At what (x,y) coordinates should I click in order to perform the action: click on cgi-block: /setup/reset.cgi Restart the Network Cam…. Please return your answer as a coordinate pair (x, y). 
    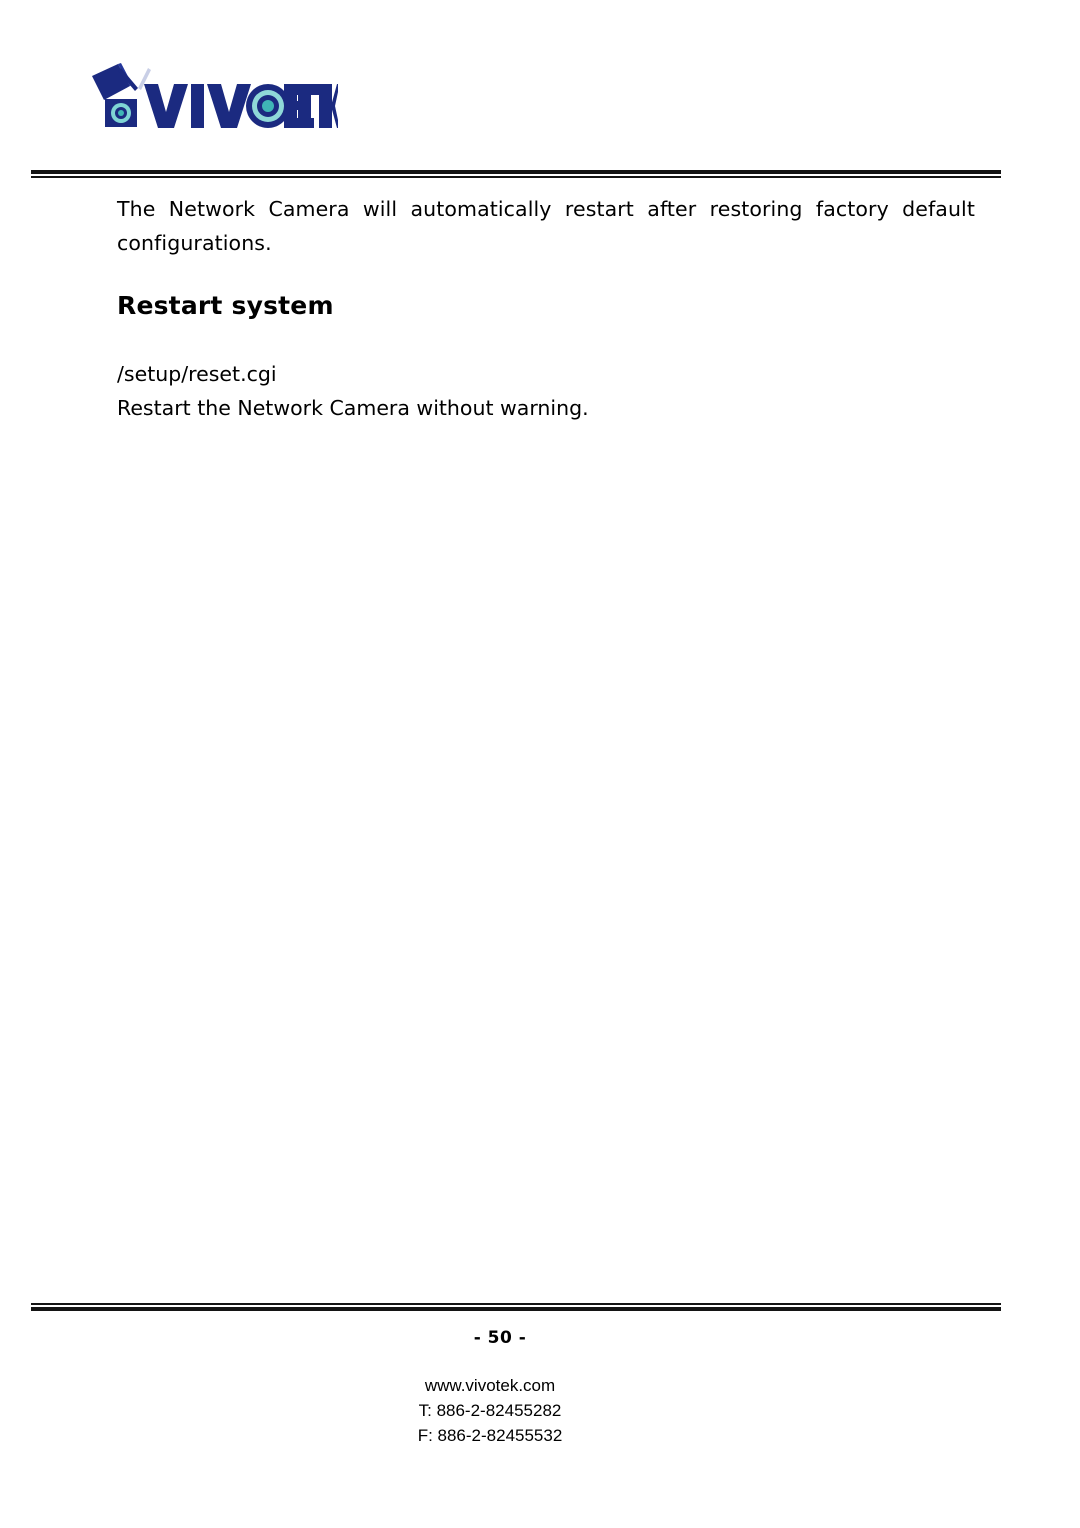
    Looking at the image, I should click on (546, 391).